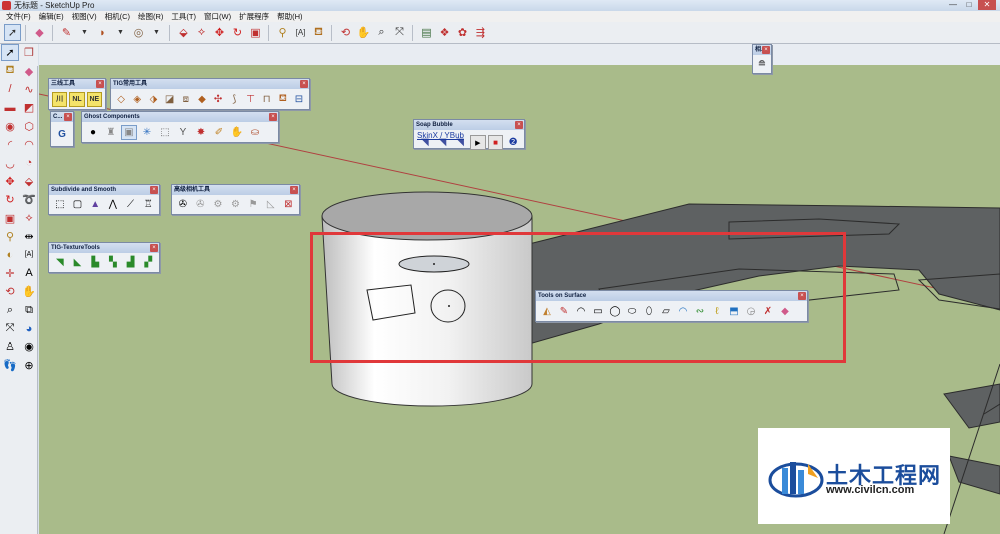  What do you see at coordinates (440, 135) in the screenshot?
I see `skinx-link: SkinX / YBub` at bounding box center [440, 135].